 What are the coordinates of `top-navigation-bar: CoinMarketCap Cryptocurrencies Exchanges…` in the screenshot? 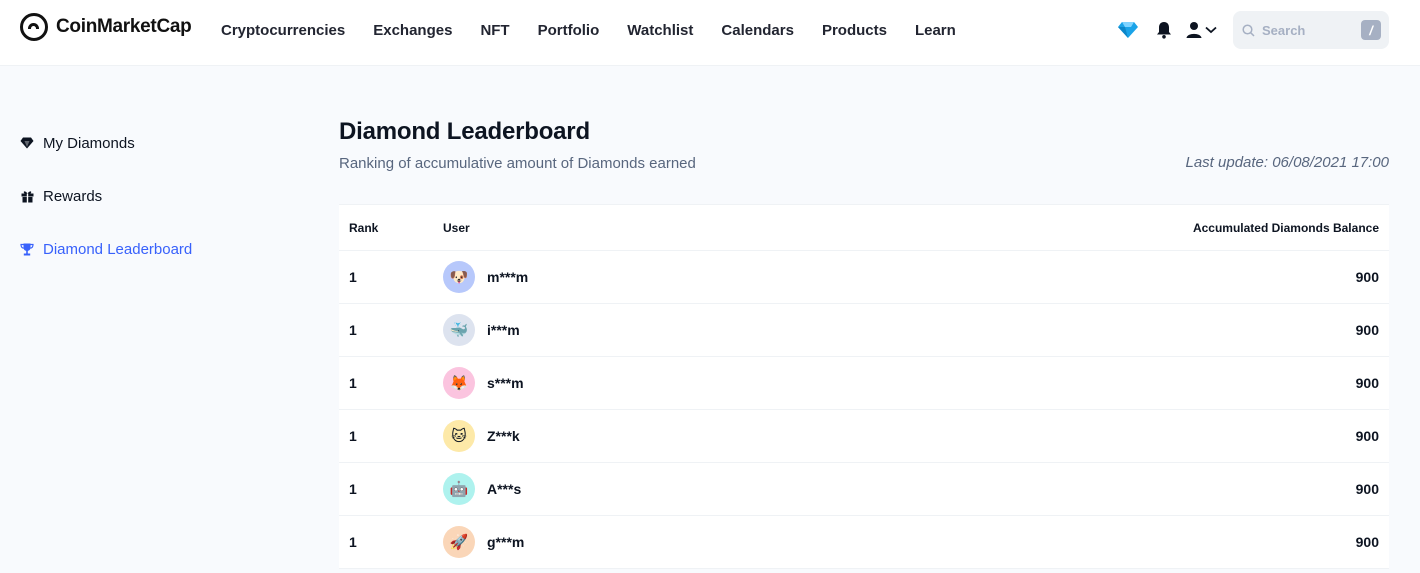 It's located at (710, 33).